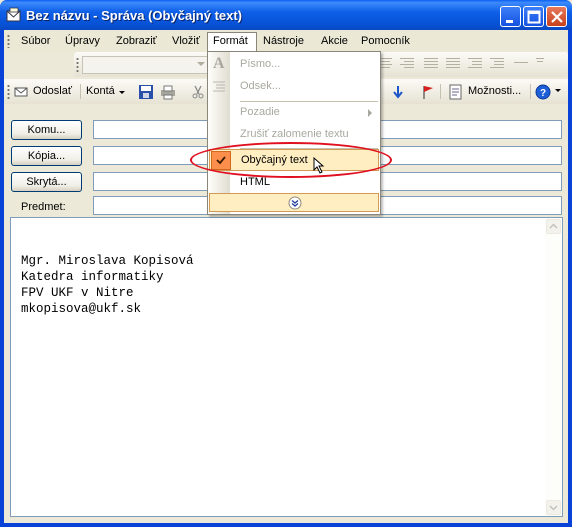 This screenshot has height=527, width=572. I want to click on arrow-down-icon, so click(398, 92).